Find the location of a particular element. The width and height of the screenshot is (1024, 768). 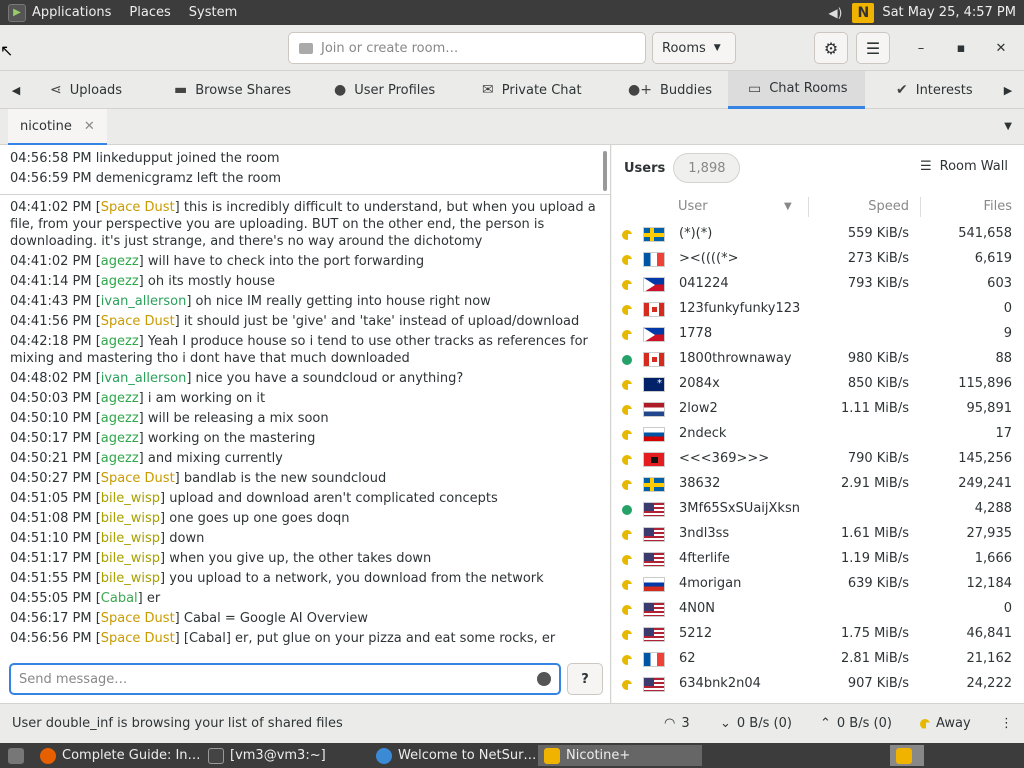

message-time: 04:50:17 PM is located at coordinates (51, 438).